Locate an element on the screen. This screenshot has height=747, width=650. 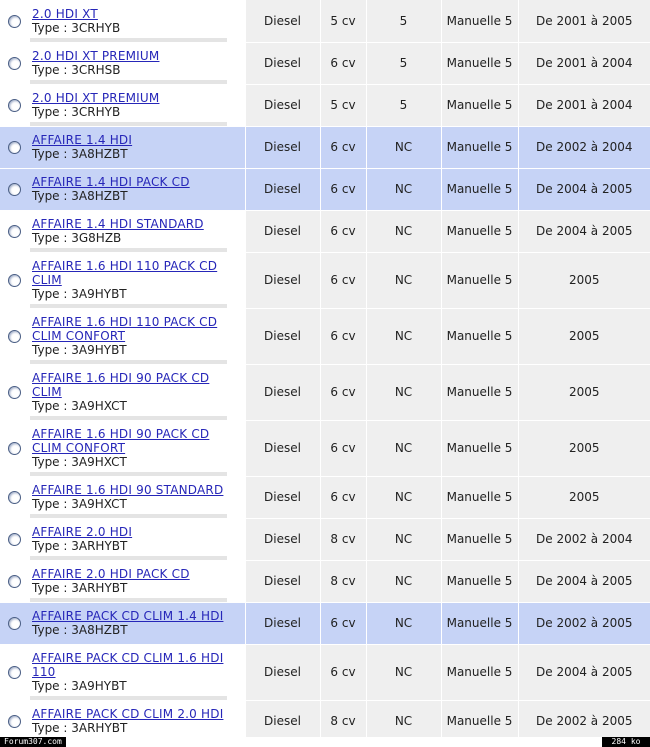
image-size-label: 284 ko is located at coordinates (626, 742).